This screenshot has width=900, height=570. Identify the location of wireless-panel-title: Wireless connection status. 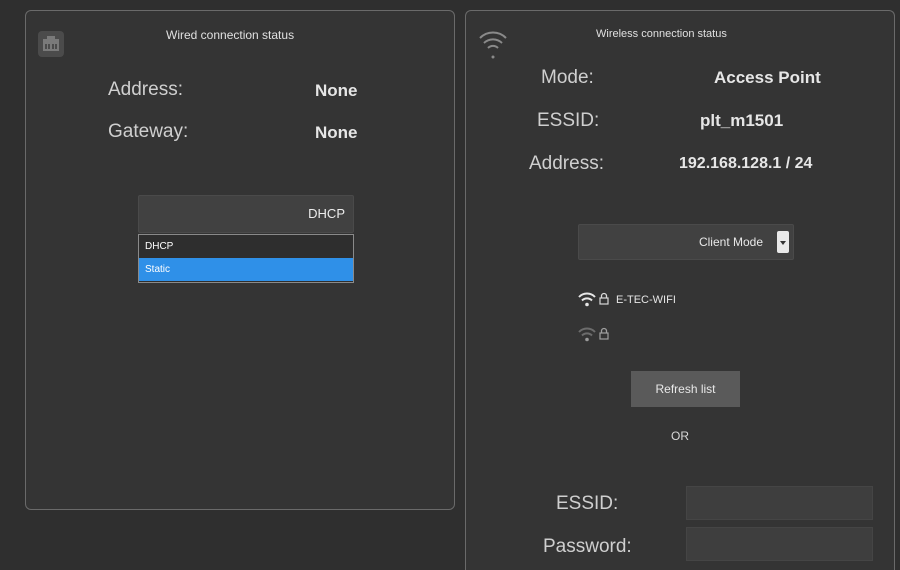
(661, 34).